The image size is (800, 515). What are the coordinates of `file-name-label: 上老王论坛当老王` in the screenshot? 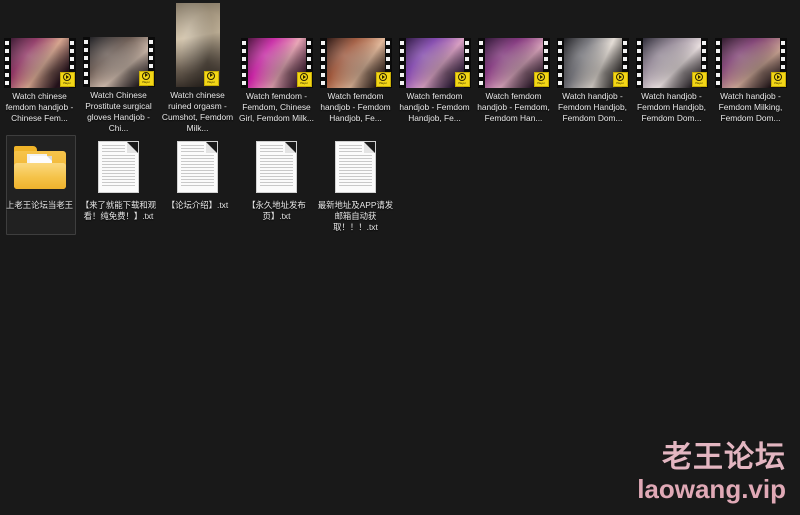 It's located at (39, 205).